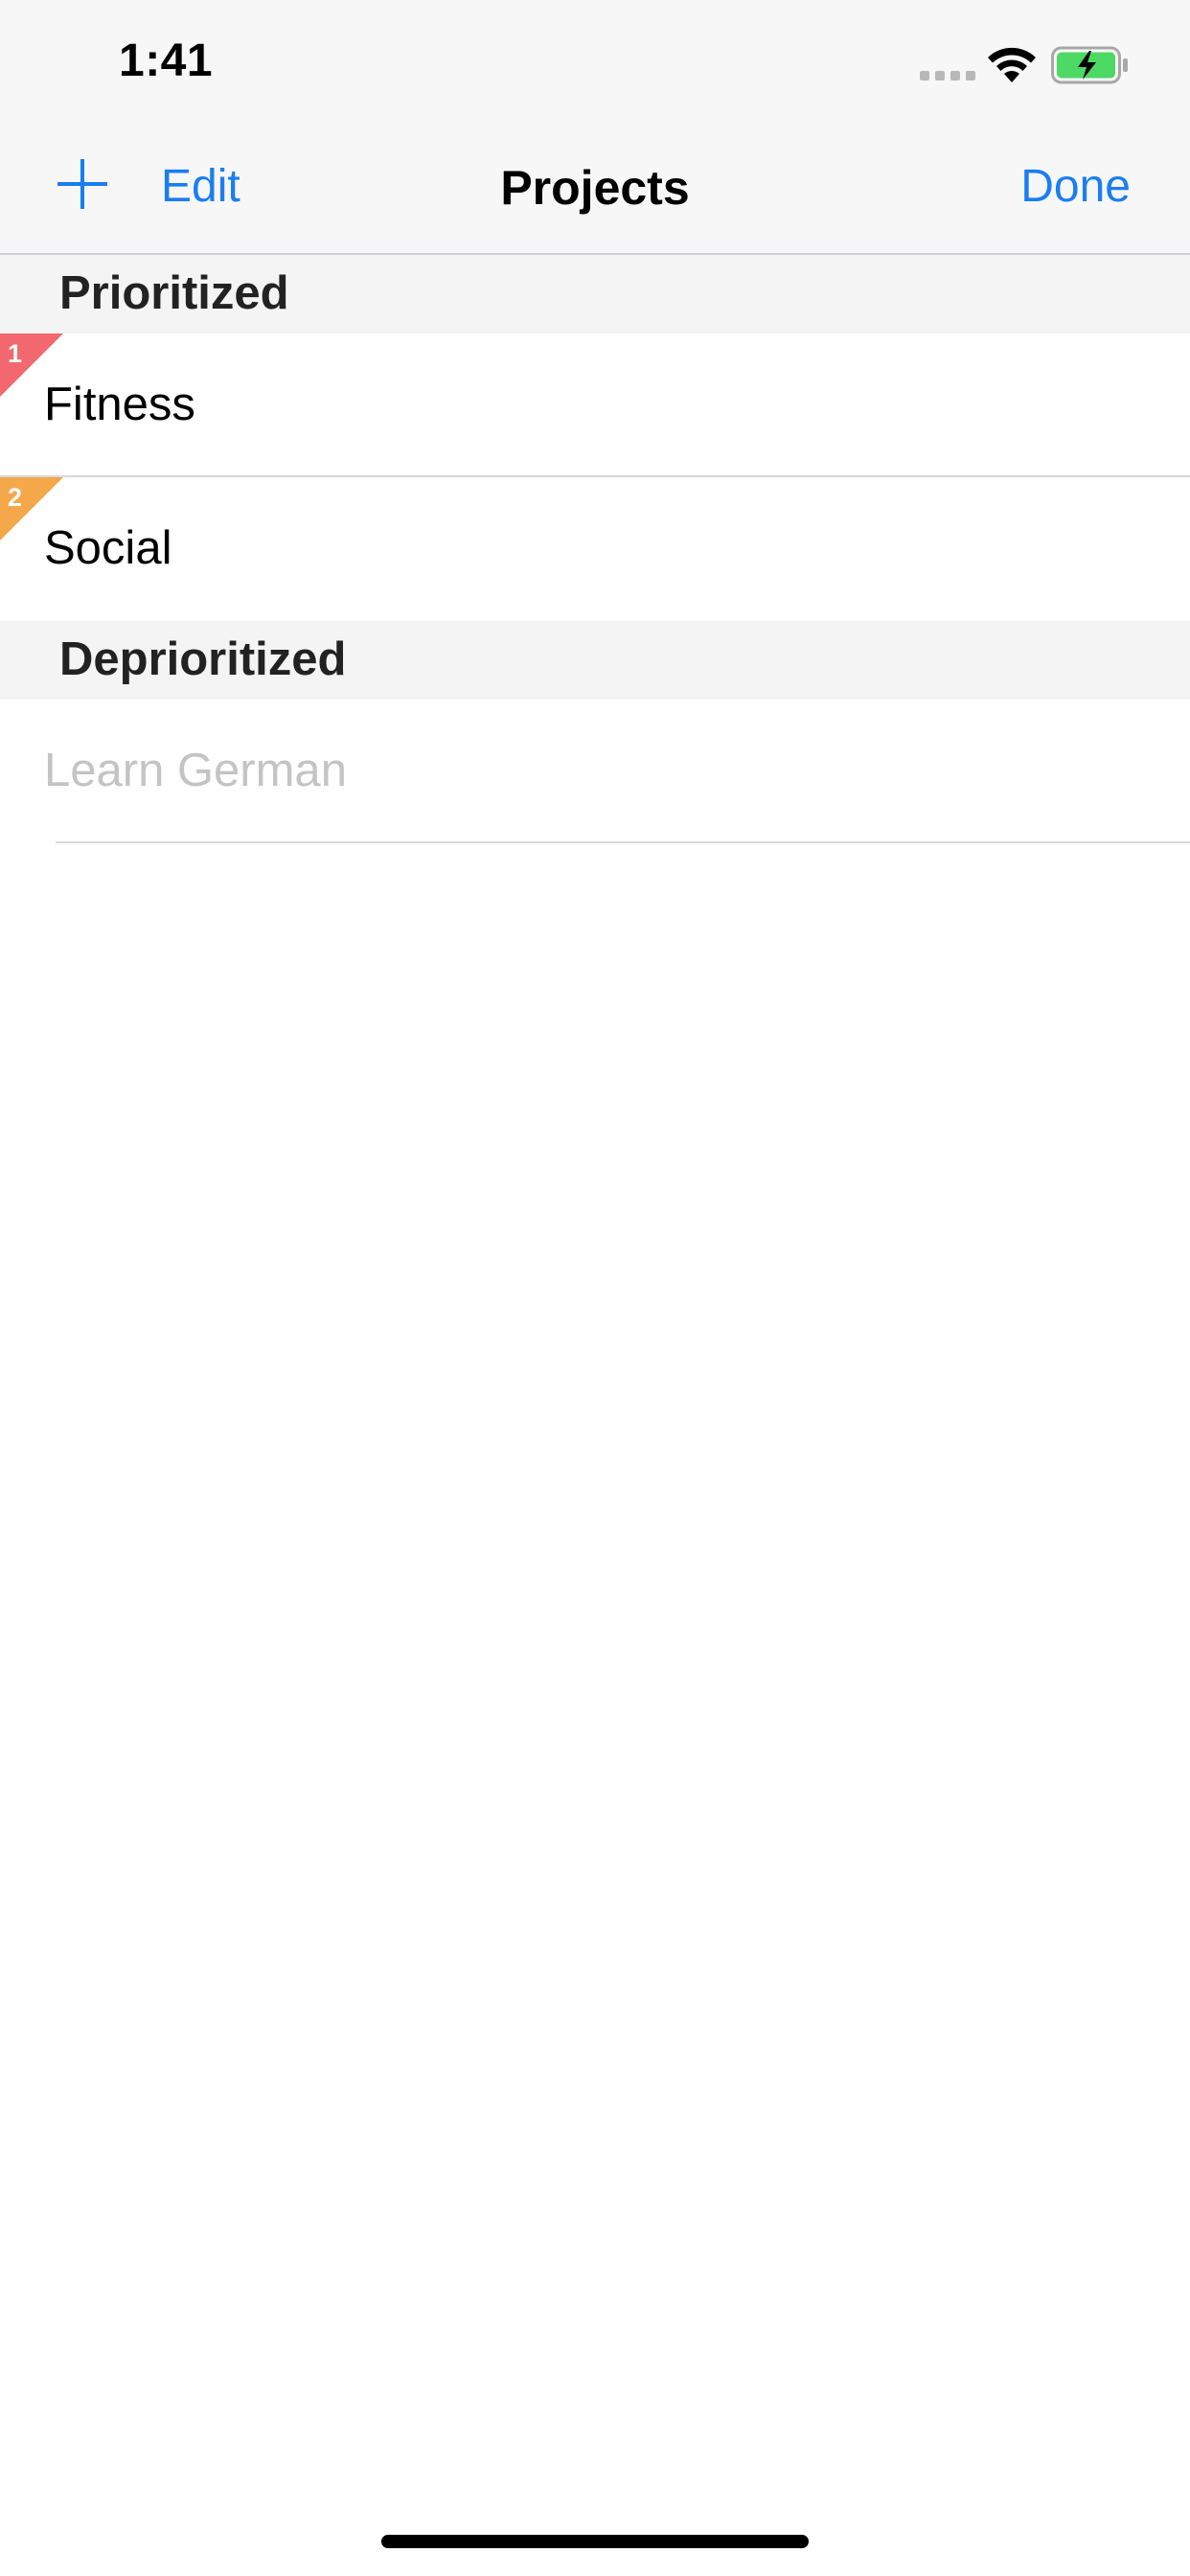  Describe the element at coordinates (595, 63) in the screenshot. I see `status-bar: 1:41` at that location.